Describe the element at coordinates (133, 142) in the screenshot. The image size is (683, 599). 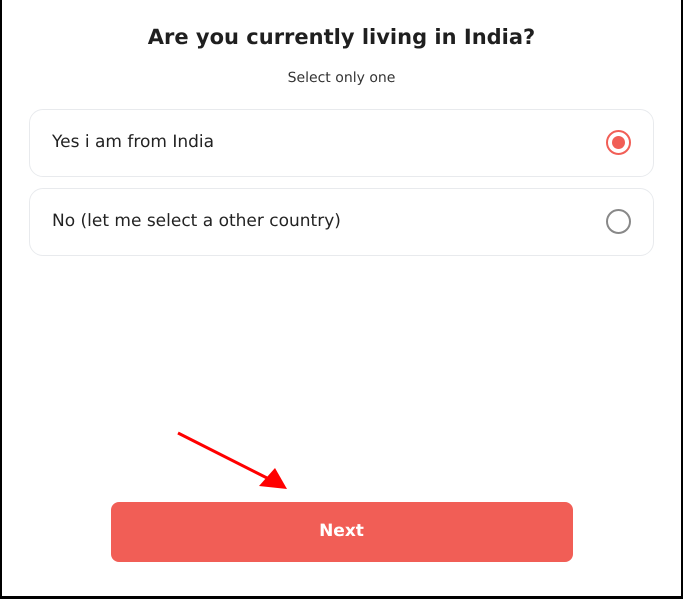
I see `option-label: Yes i am from India` at that location.